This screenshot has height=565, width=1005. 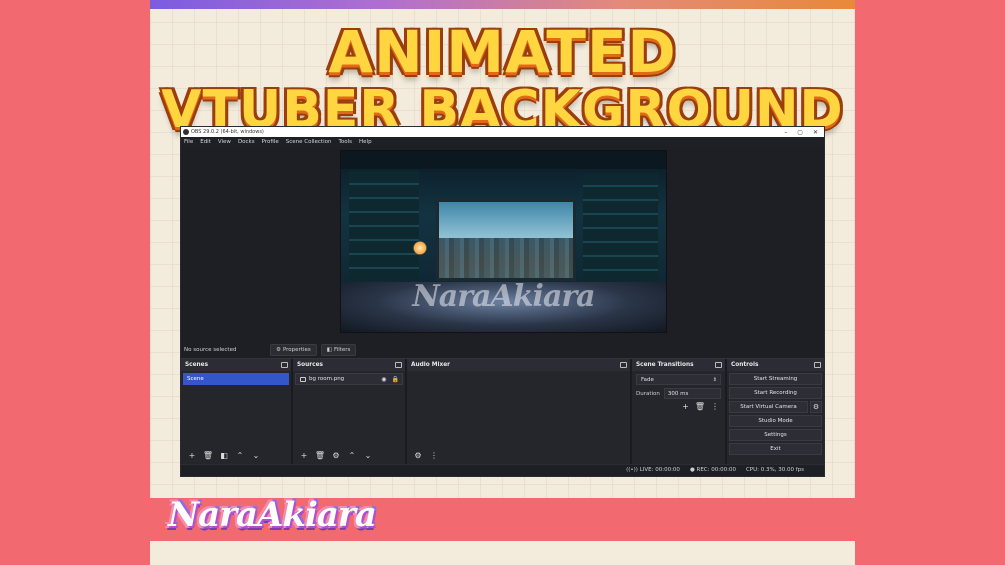 I want to click on minimize-button: –, so click(x=785, y=132).